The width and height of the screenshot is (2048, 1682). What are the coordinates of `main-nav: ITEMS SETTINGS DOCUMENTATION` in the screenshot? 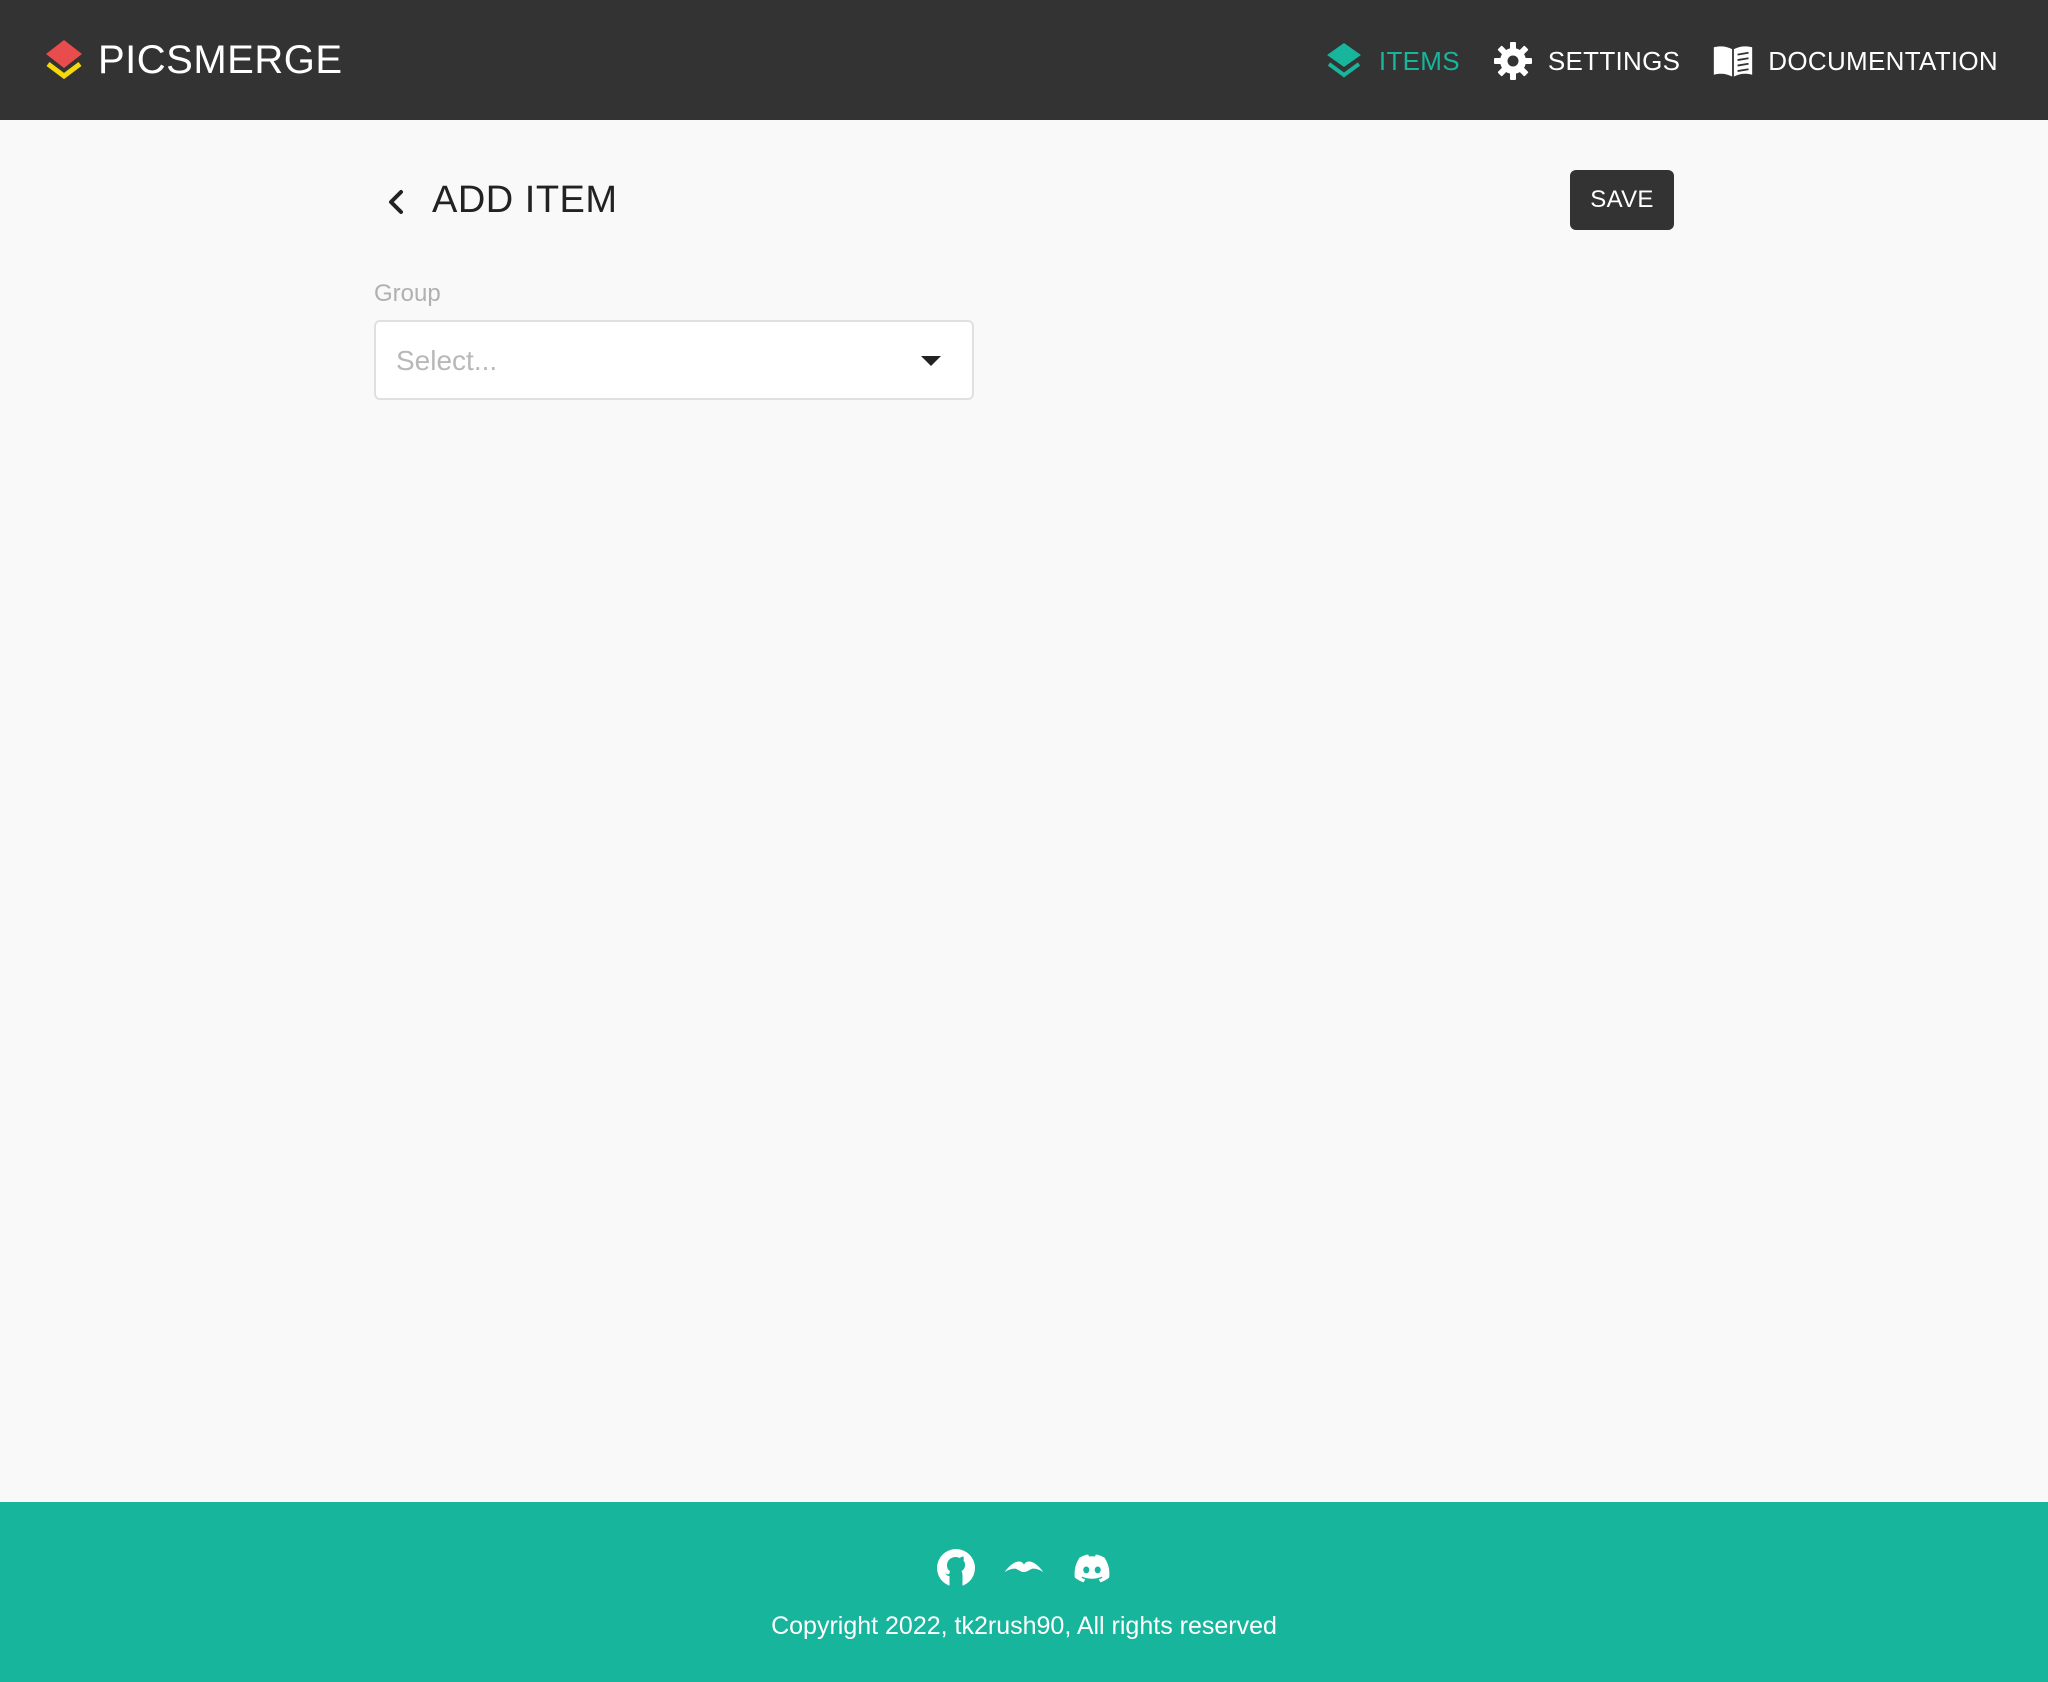 It's located at (1644, 61).